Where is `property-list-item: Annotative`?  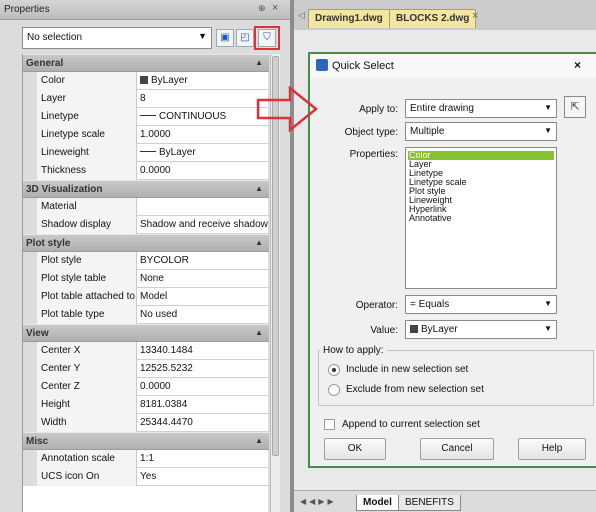 property-list-item: Annotative is located at coordinates (481, 218).